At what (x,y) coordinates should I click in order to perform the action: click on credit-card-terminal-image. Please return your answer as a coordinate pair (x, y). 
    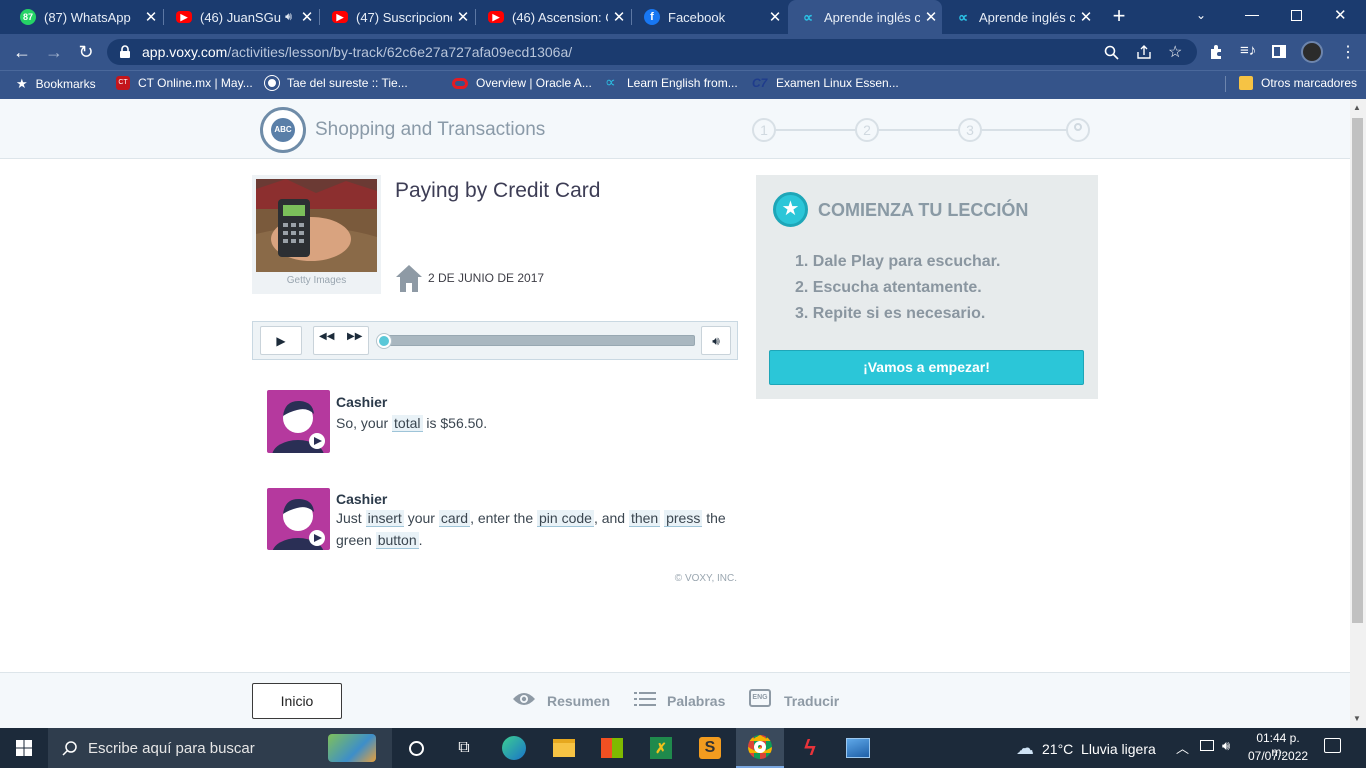
    Looking at the image, I should click on (316, 225).